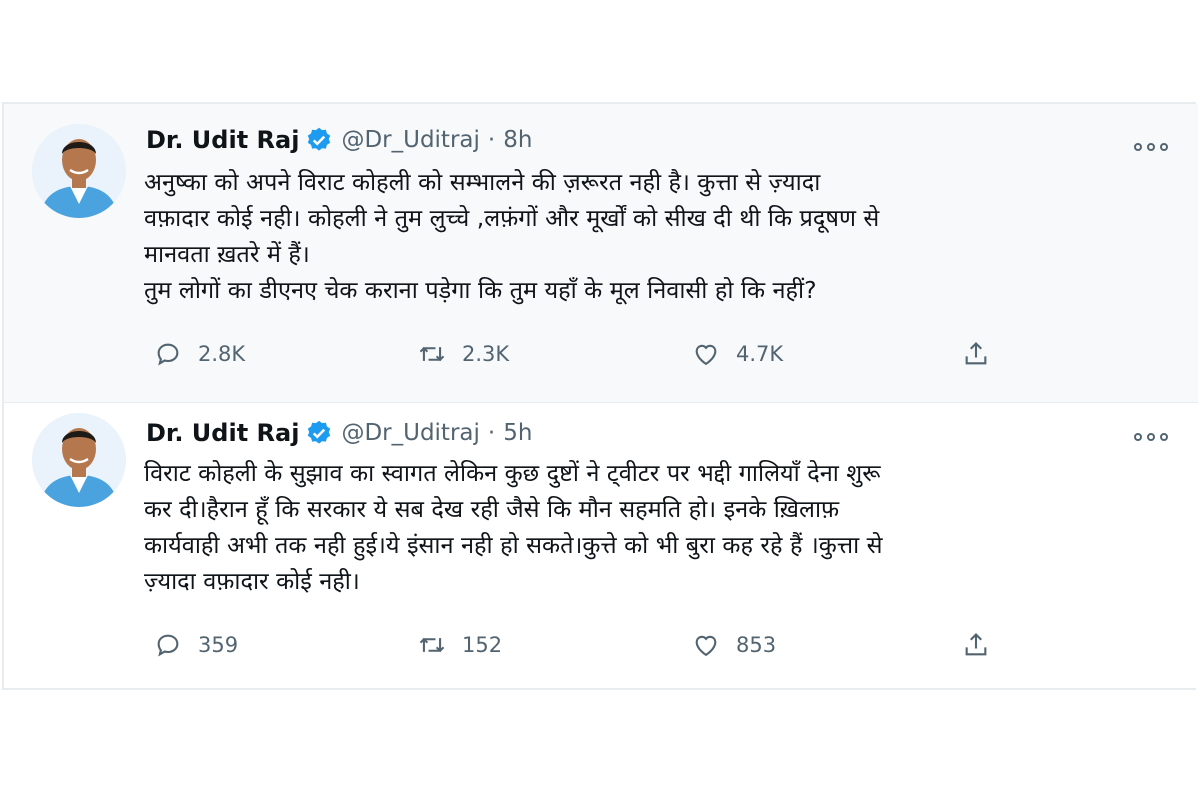 Image resolution: width=1200 pixels, height=810 pixels. I want to click on timestamp: 5h, so click(517, 433).